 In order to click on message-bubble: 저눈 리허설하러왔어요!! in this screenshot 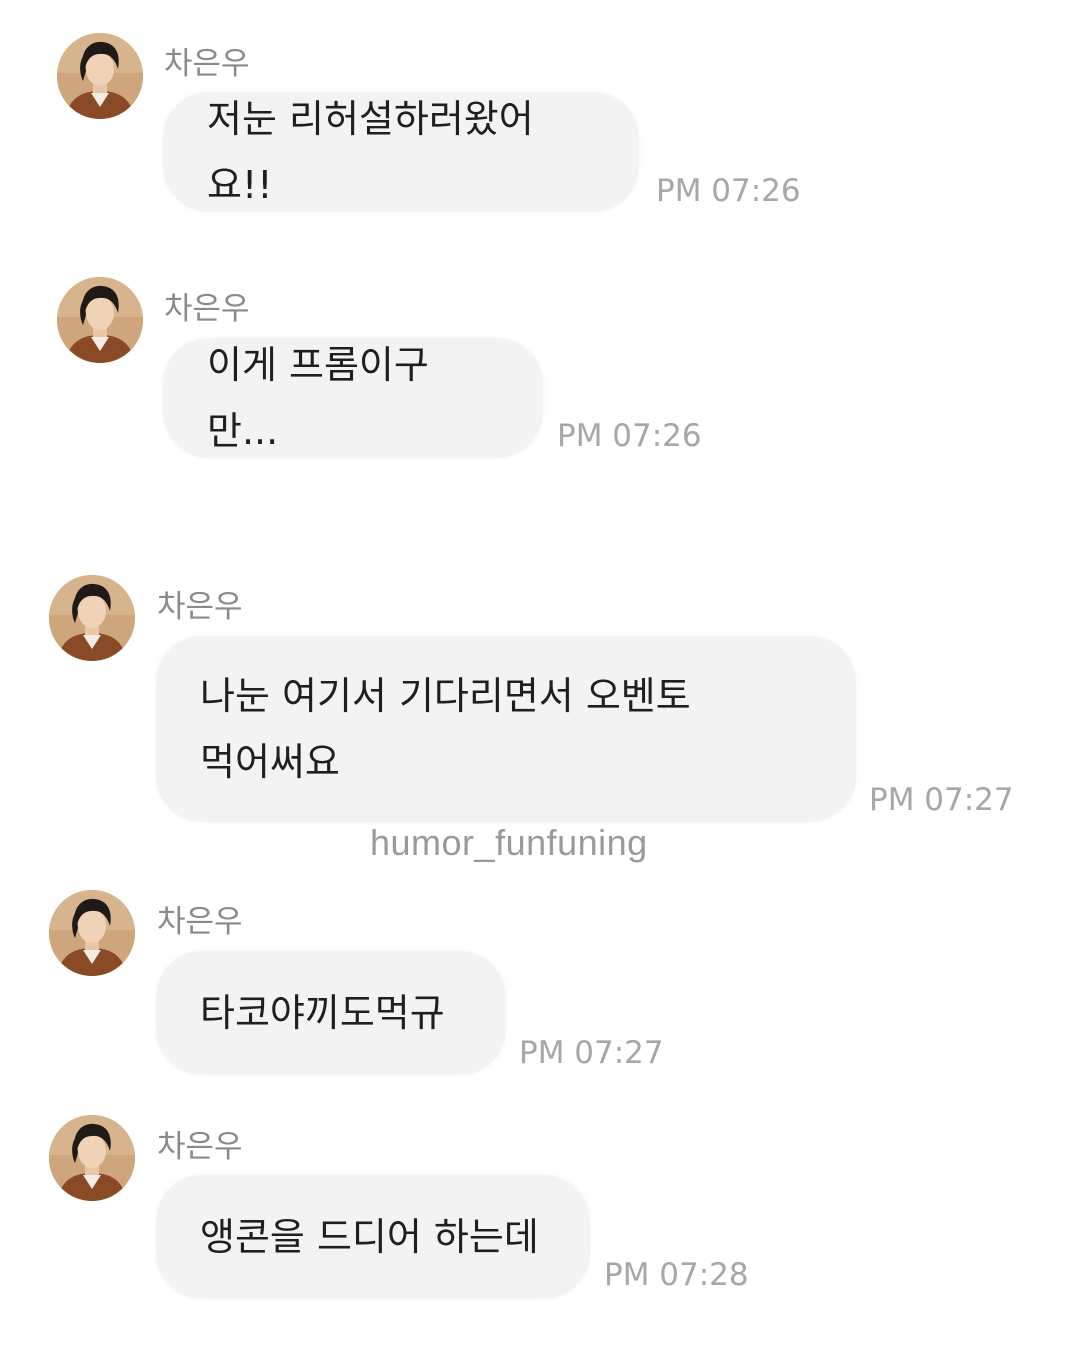, I will do `click(401, 152)`.